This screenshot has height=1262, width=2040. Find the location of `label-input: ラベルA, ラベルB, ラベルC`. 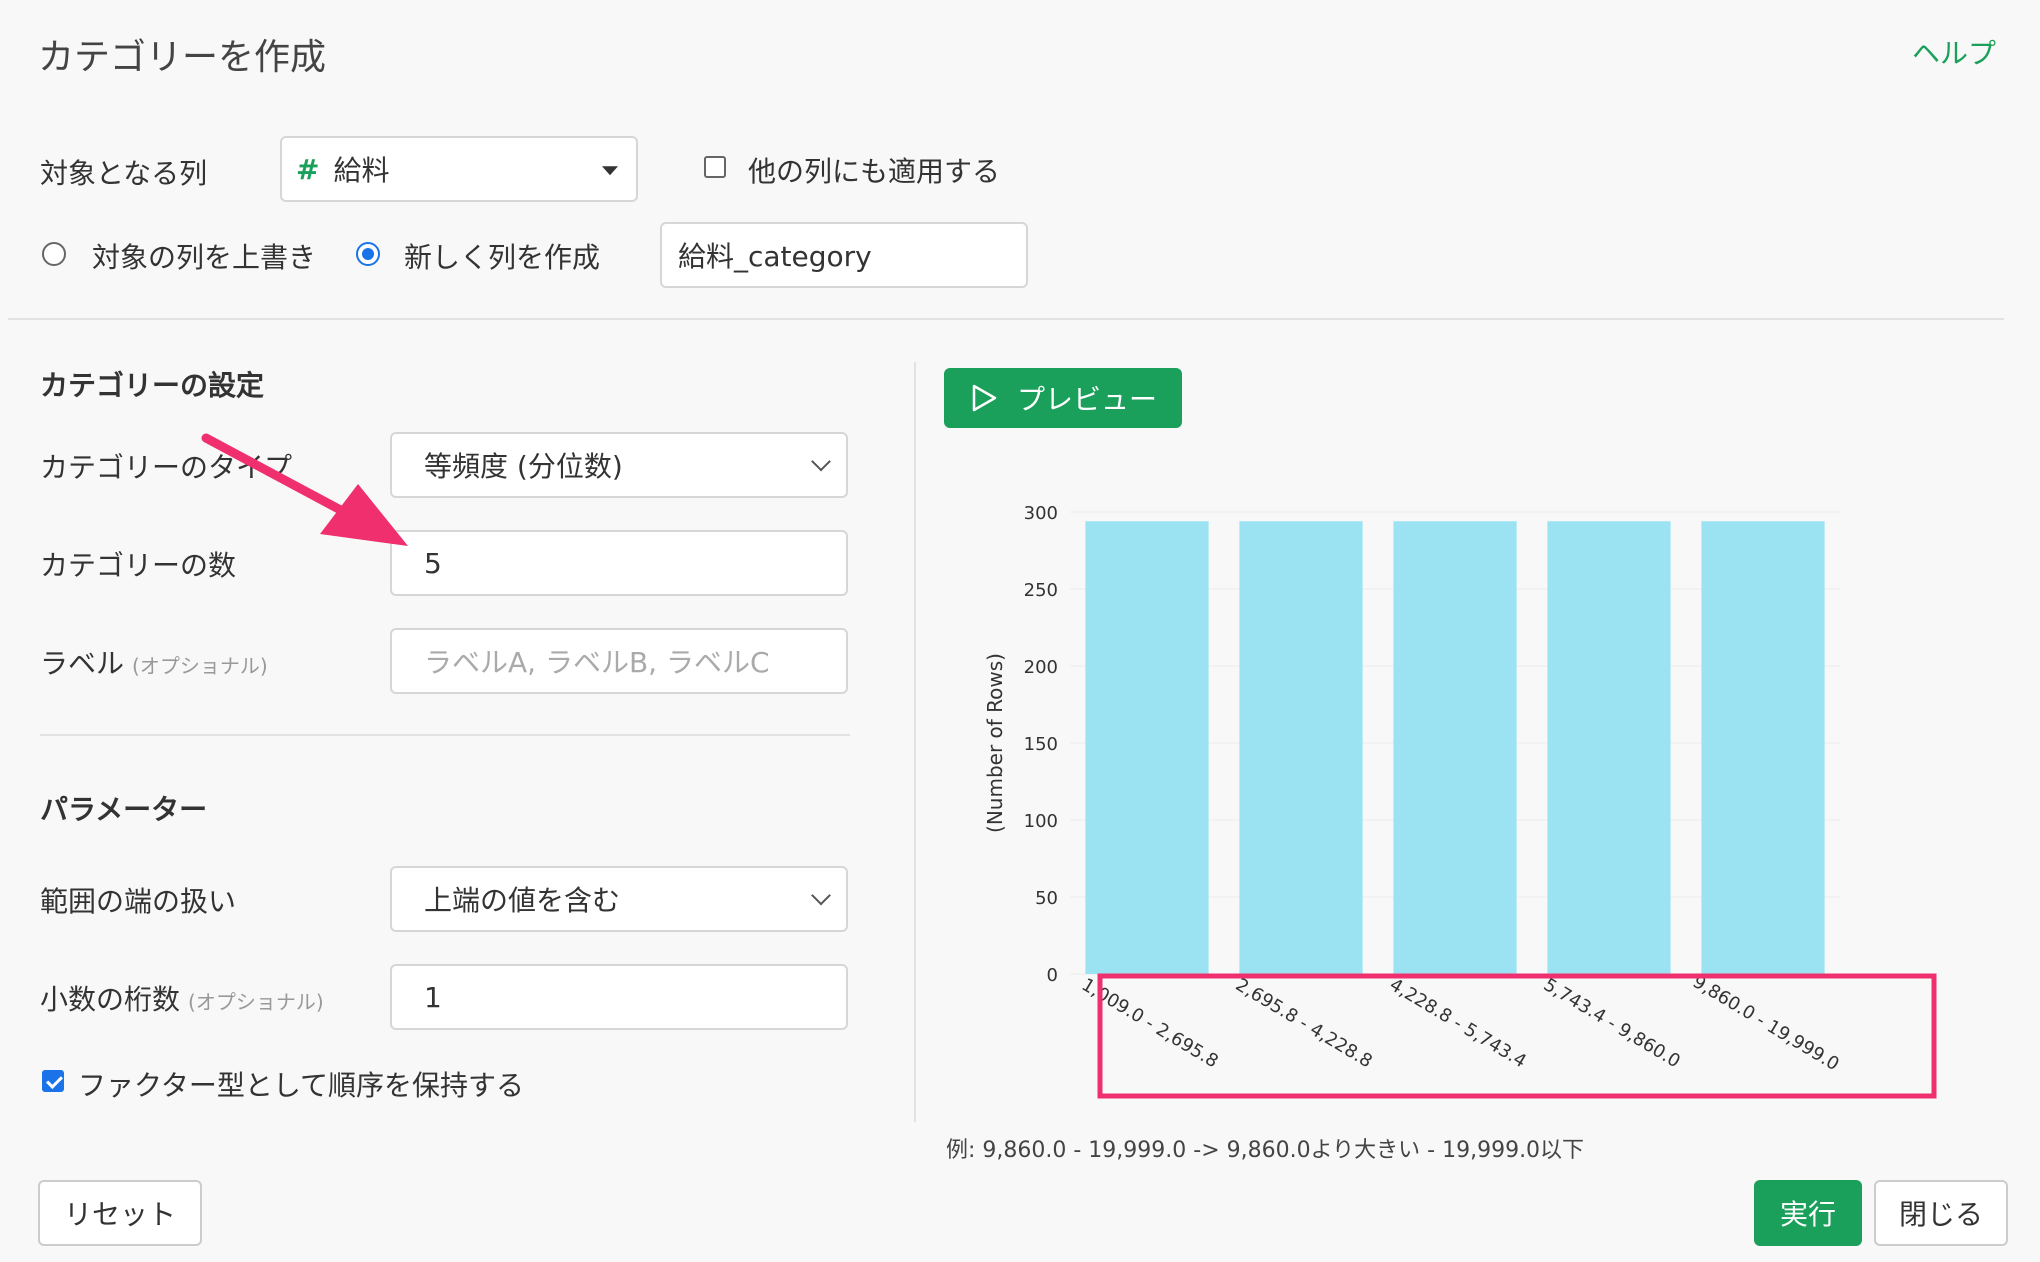

label-input: ラベルA, ラベルB, ラベルC is located at coordinates (619, 661).